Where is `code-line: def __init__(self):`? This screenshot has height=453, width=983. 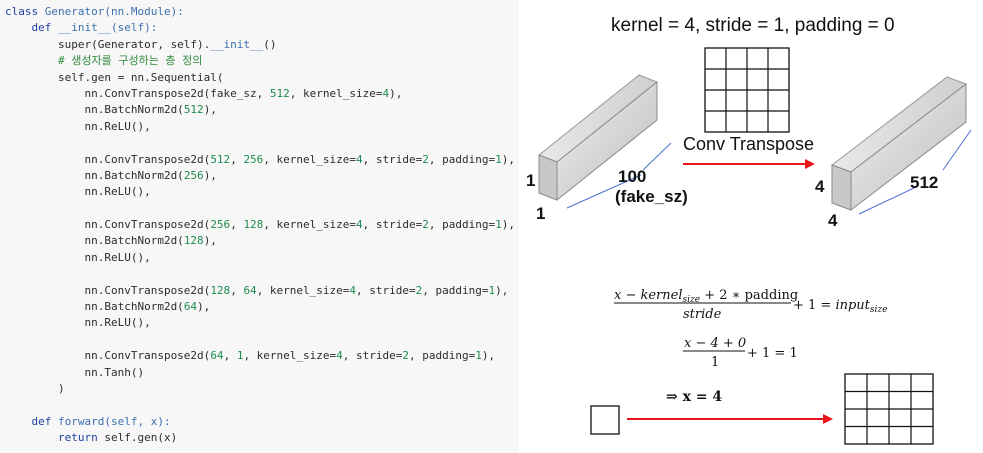 code-line: def __init__(self): is located at coordinates (260, 28).